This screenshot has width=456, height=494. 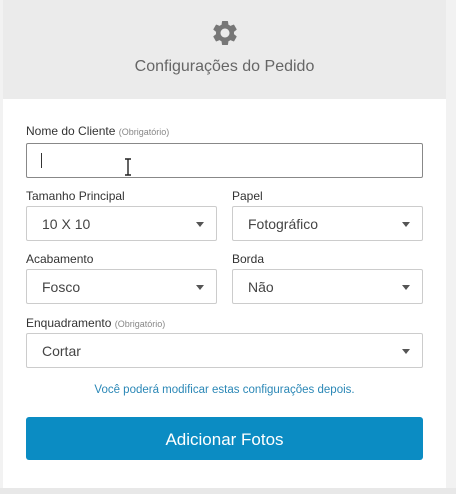 What do you see at coordinates (283, 224) in the screenshot?
I see `paper-value: Fotográfico` at bounding box center [283, 224].